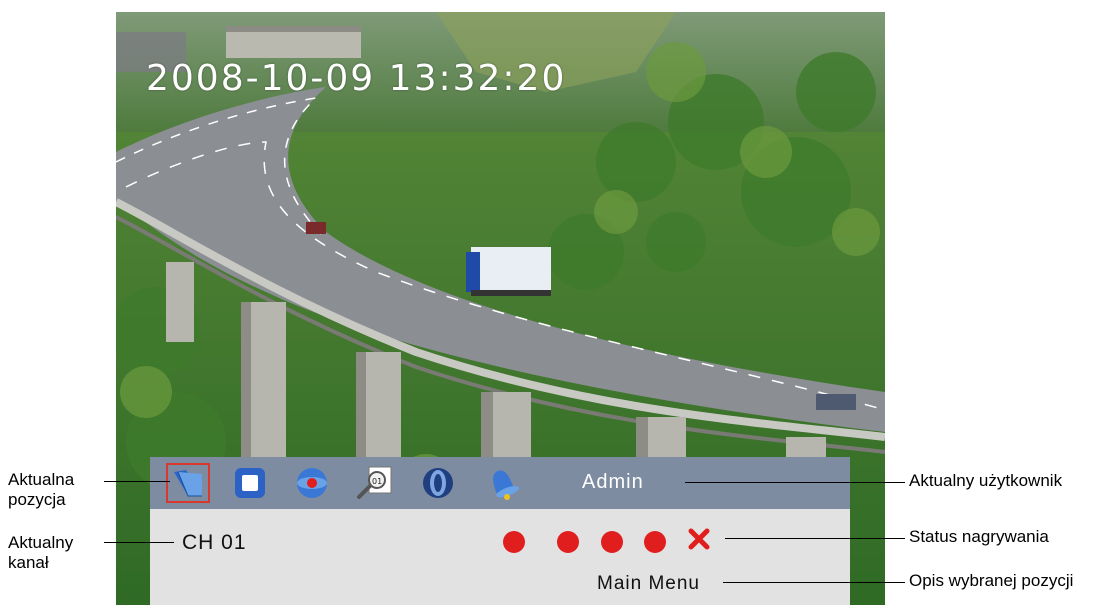 Image resolution: width=1114 pixels, height=605 pixels. What do you see at coordinates (312, 483) in the screenshot?
I see `record-disc-icon` at bounding box center [312, 483].